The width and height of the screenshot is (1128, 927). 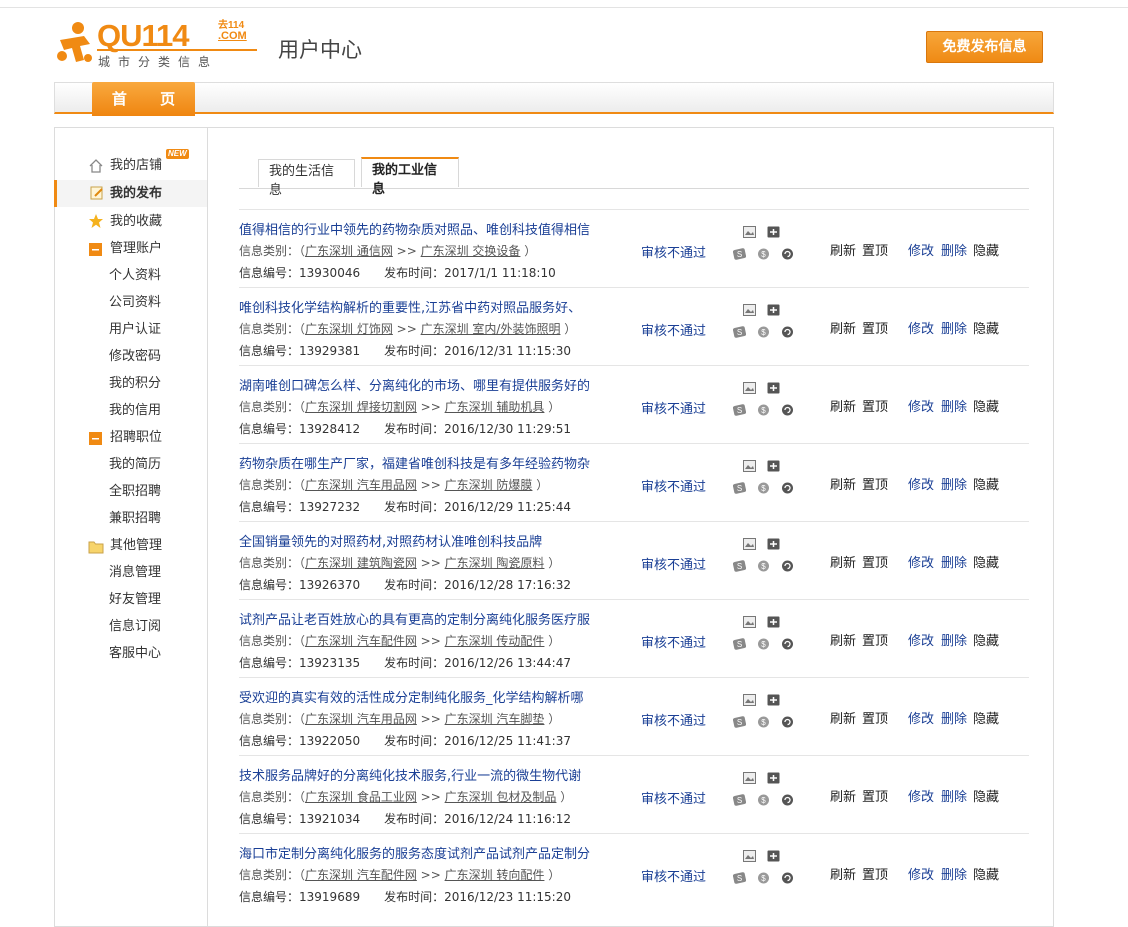 What do you see at coordinates (96, 250) in the screenshot?
I see `collapse-icon` at bounding box center [96, 250].